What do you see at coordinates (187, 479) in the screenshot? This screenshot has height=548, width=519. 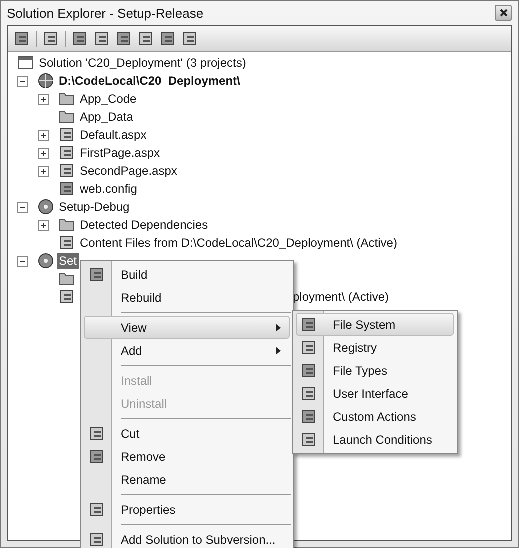 I see `menu-item: Rename` at bounding box center [187, 479].